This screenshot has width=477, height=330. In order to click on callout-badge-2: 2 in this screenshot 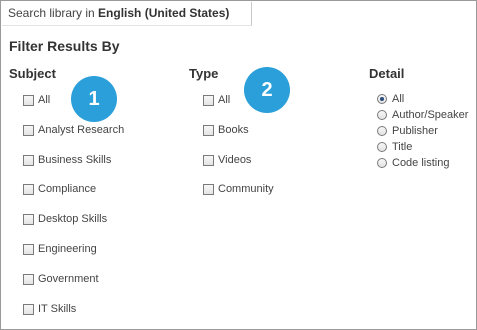, I will do `click(267, 90)`.